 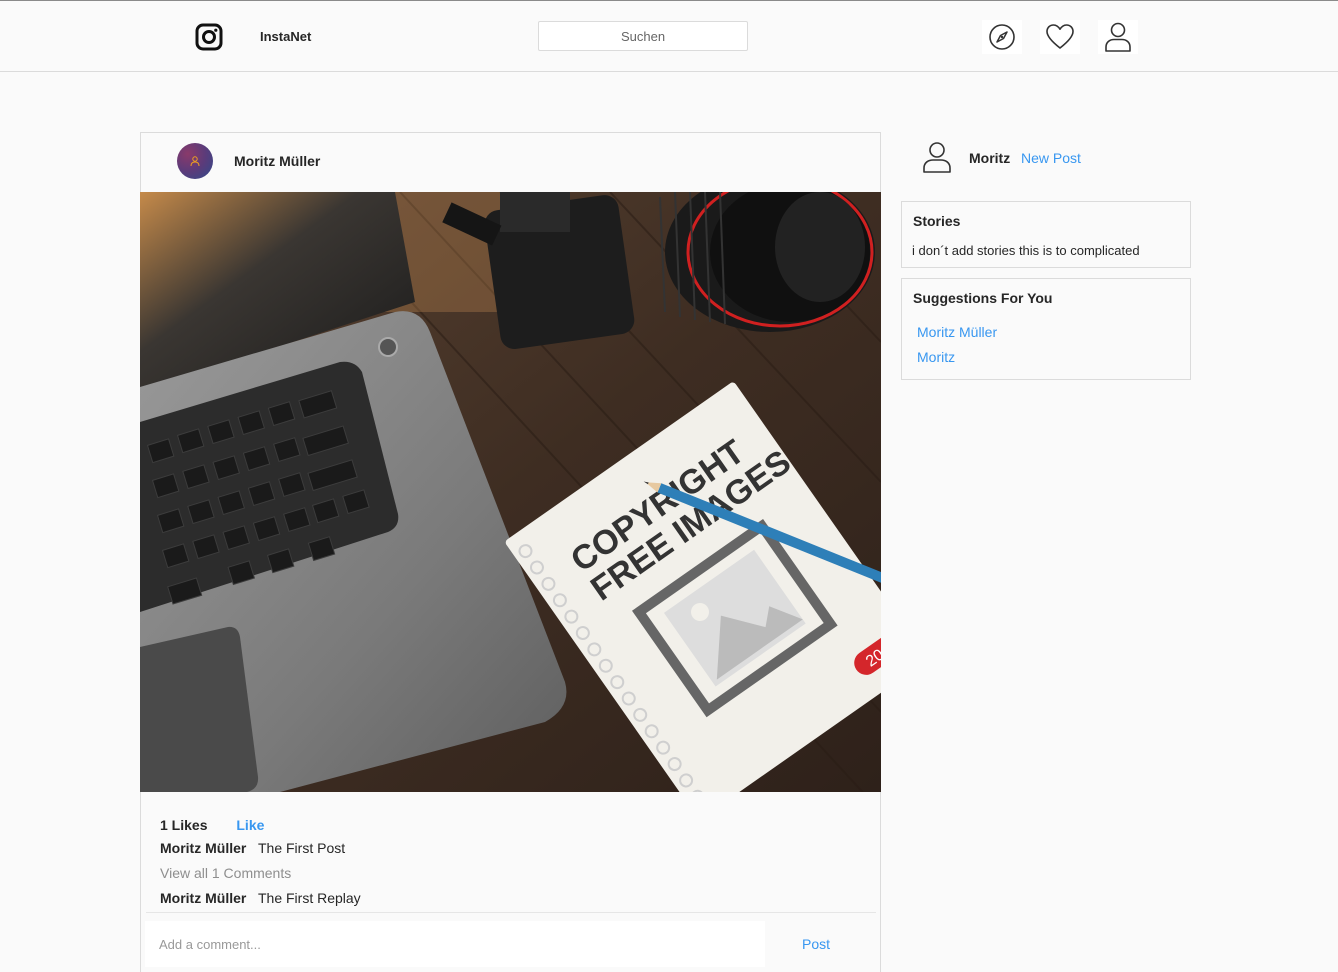 I want to click on comment-item: Moritz Müller The First Replay, so click(x=260, y=898).